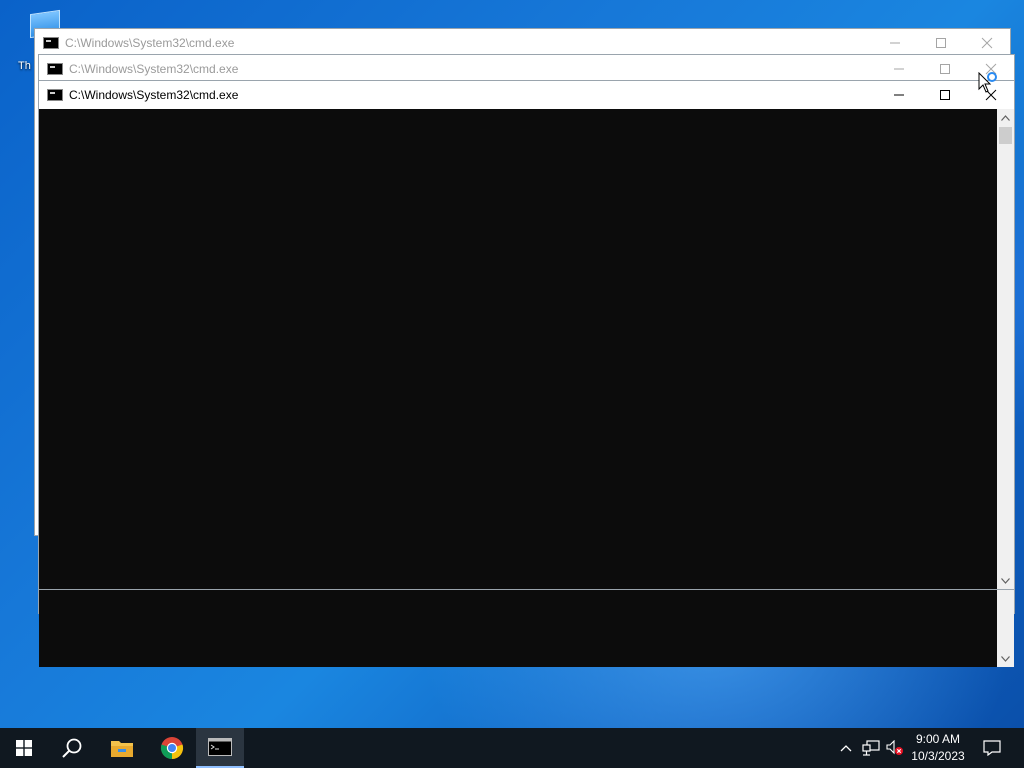 The image size is (1024, 768). I want to click on desktop-icon-label: Th, so click(24, 66).